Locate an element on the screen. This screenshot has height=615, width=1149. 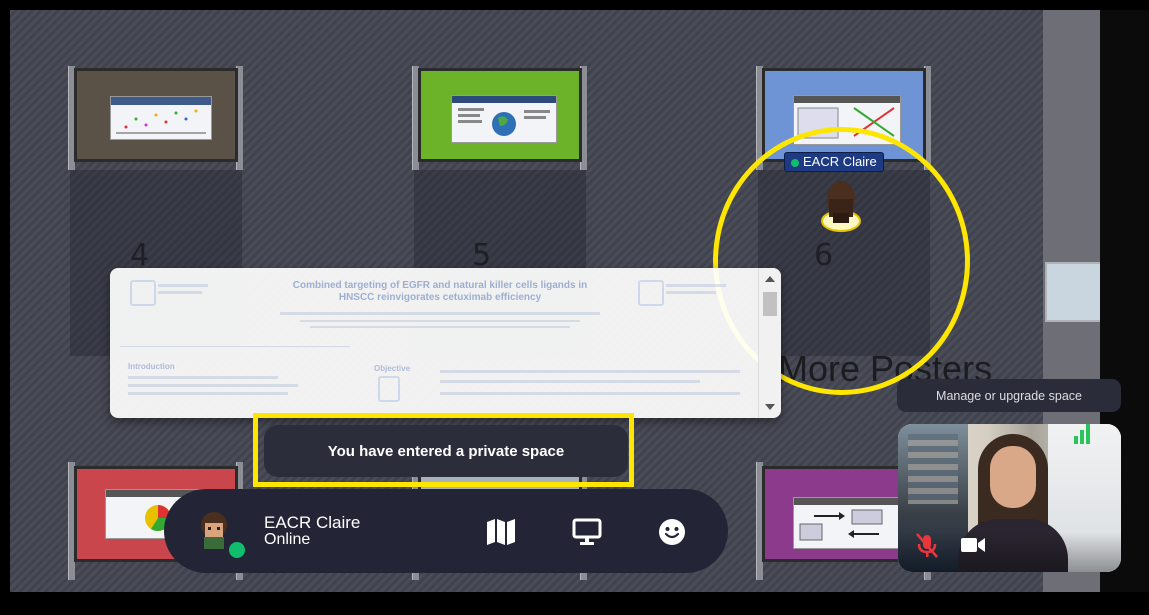
objective-icon is located at coordinates (389, 389).